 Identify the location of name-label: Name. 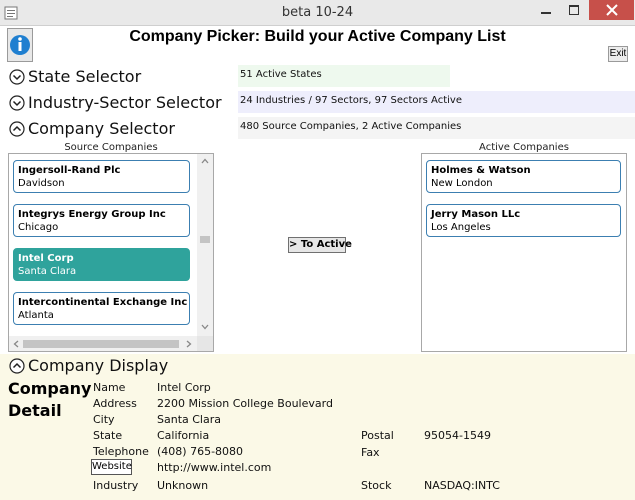
(109, 387).